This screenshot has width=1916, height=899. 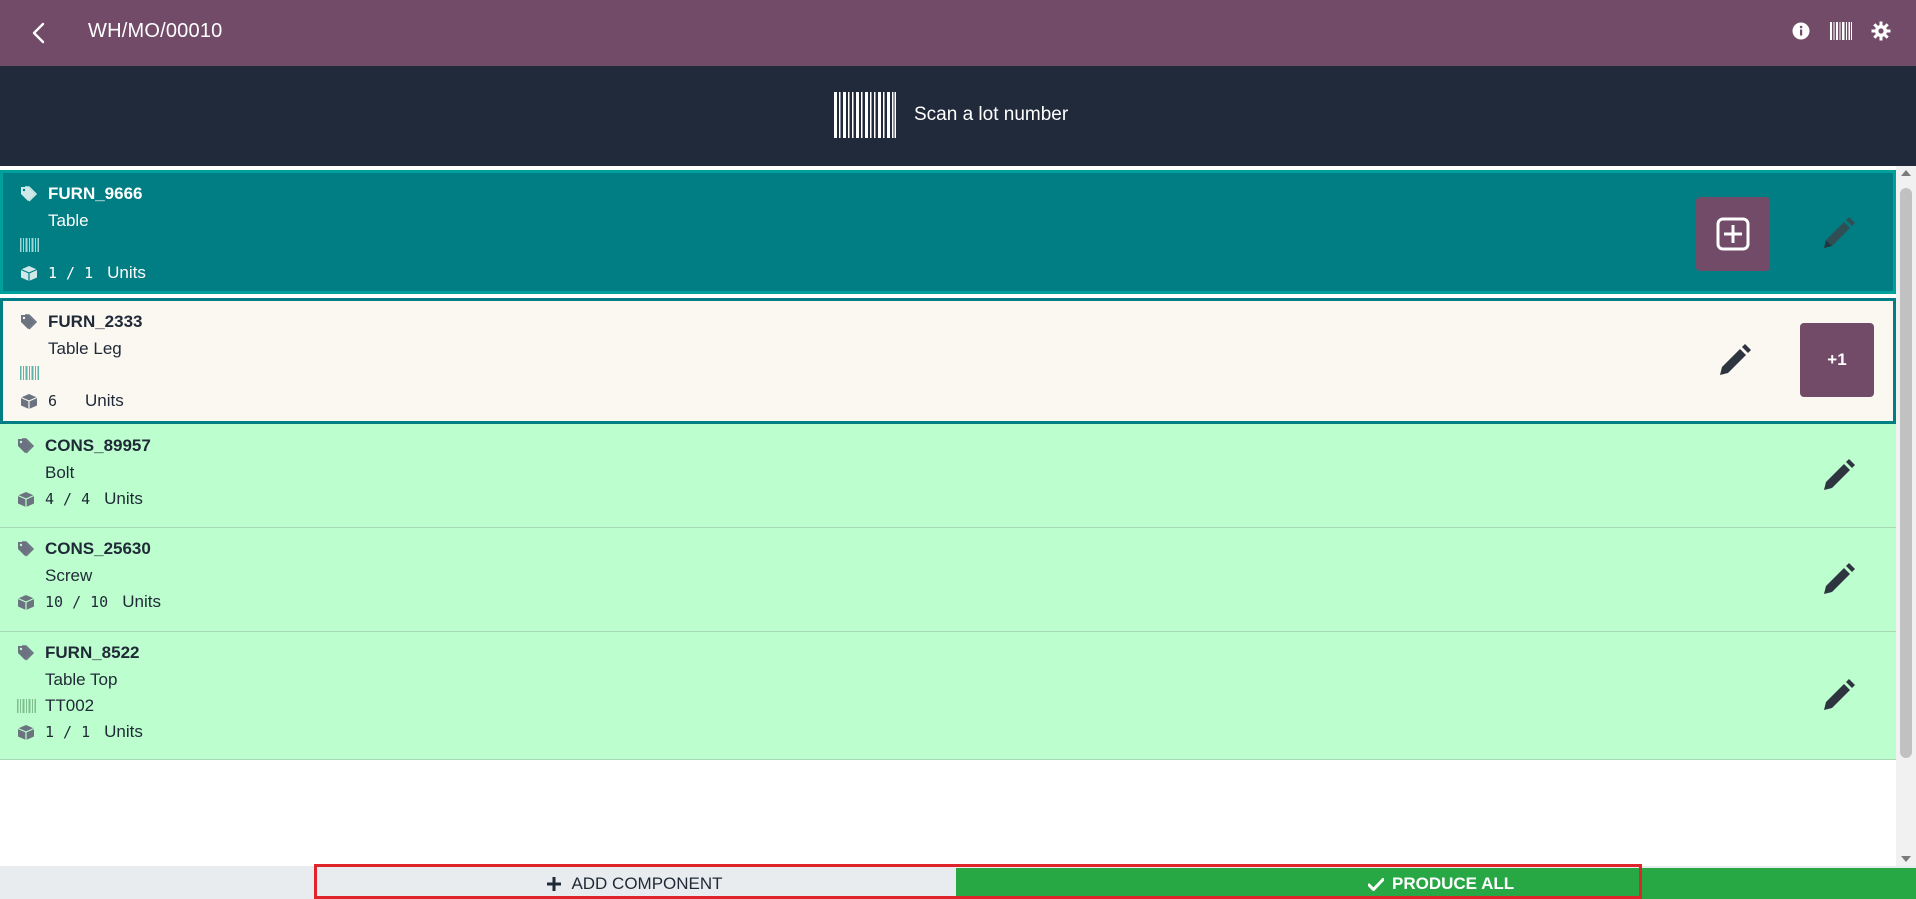 What do you see at coordinates (70, 705) in the screenshot?
I see `lot-number: TT002` at bounding box center [70, 705].